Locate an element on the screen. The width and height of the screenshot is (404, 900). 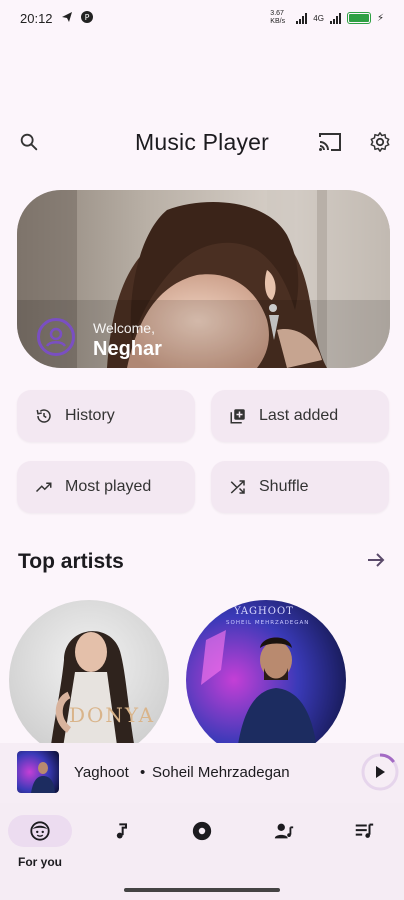
shuffle-icon is located at coordinates (237, 487).